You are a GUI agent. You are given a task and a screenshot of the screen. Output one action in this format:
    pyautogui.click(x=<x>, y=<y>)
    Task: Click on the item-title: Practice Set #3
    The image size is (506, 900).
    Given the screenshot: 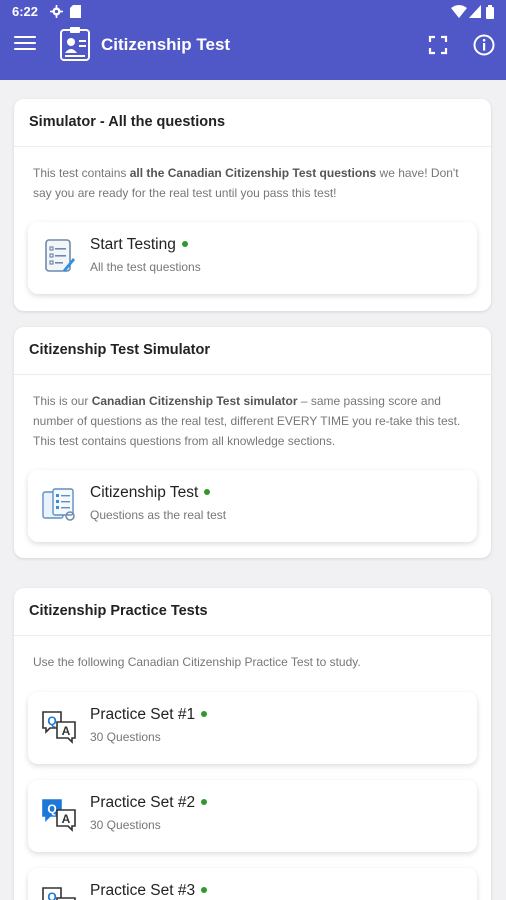 What is the action you would take?
    pyautogui.click(x=149, y=891)
    